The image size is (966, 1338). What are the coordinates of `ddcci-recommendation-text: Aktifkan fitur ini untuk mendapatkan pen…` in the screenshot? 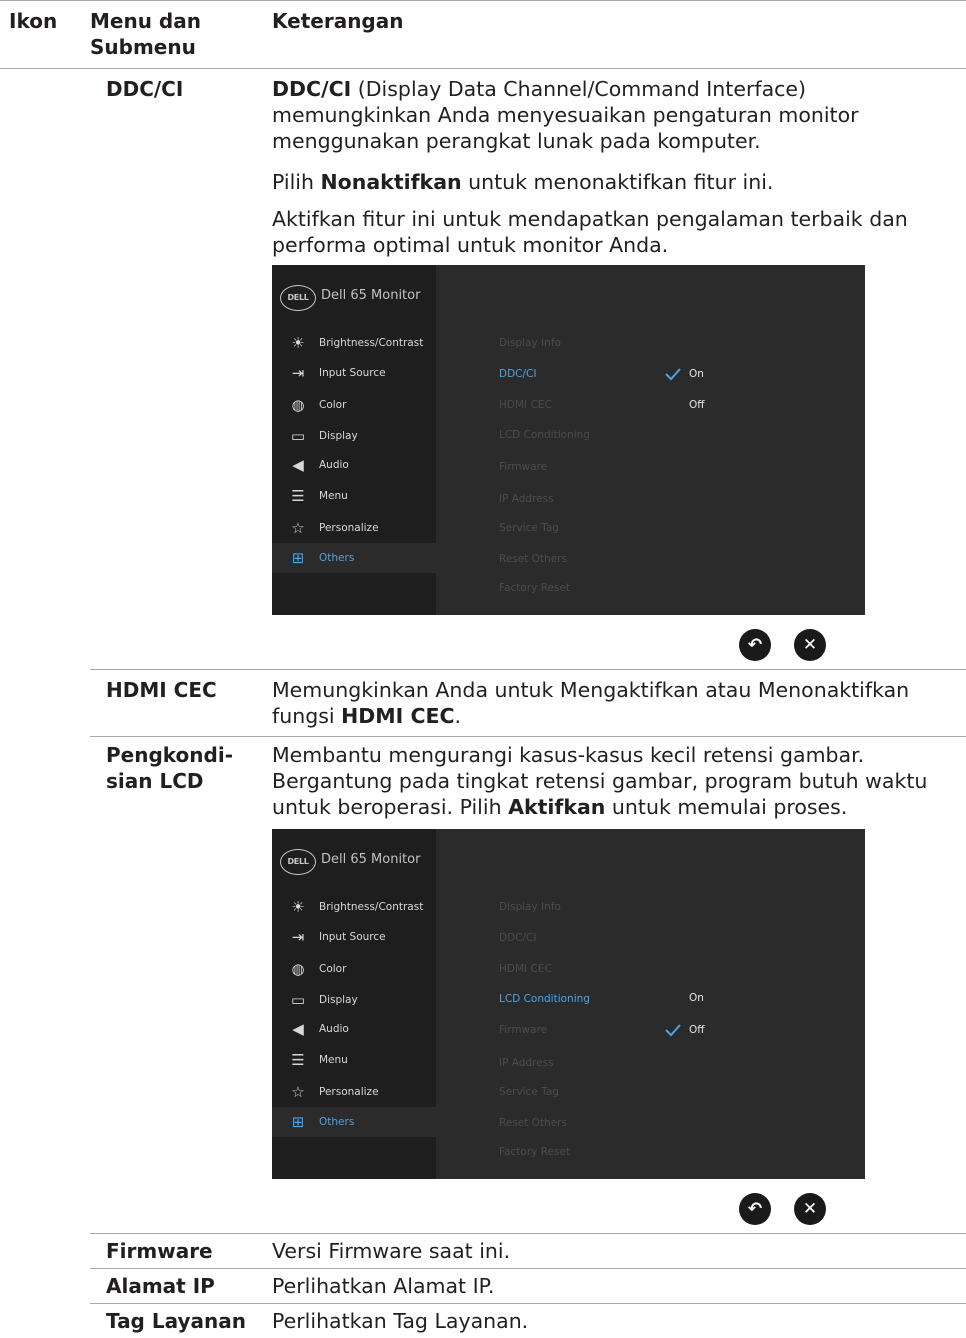 It's located at (590, 232).